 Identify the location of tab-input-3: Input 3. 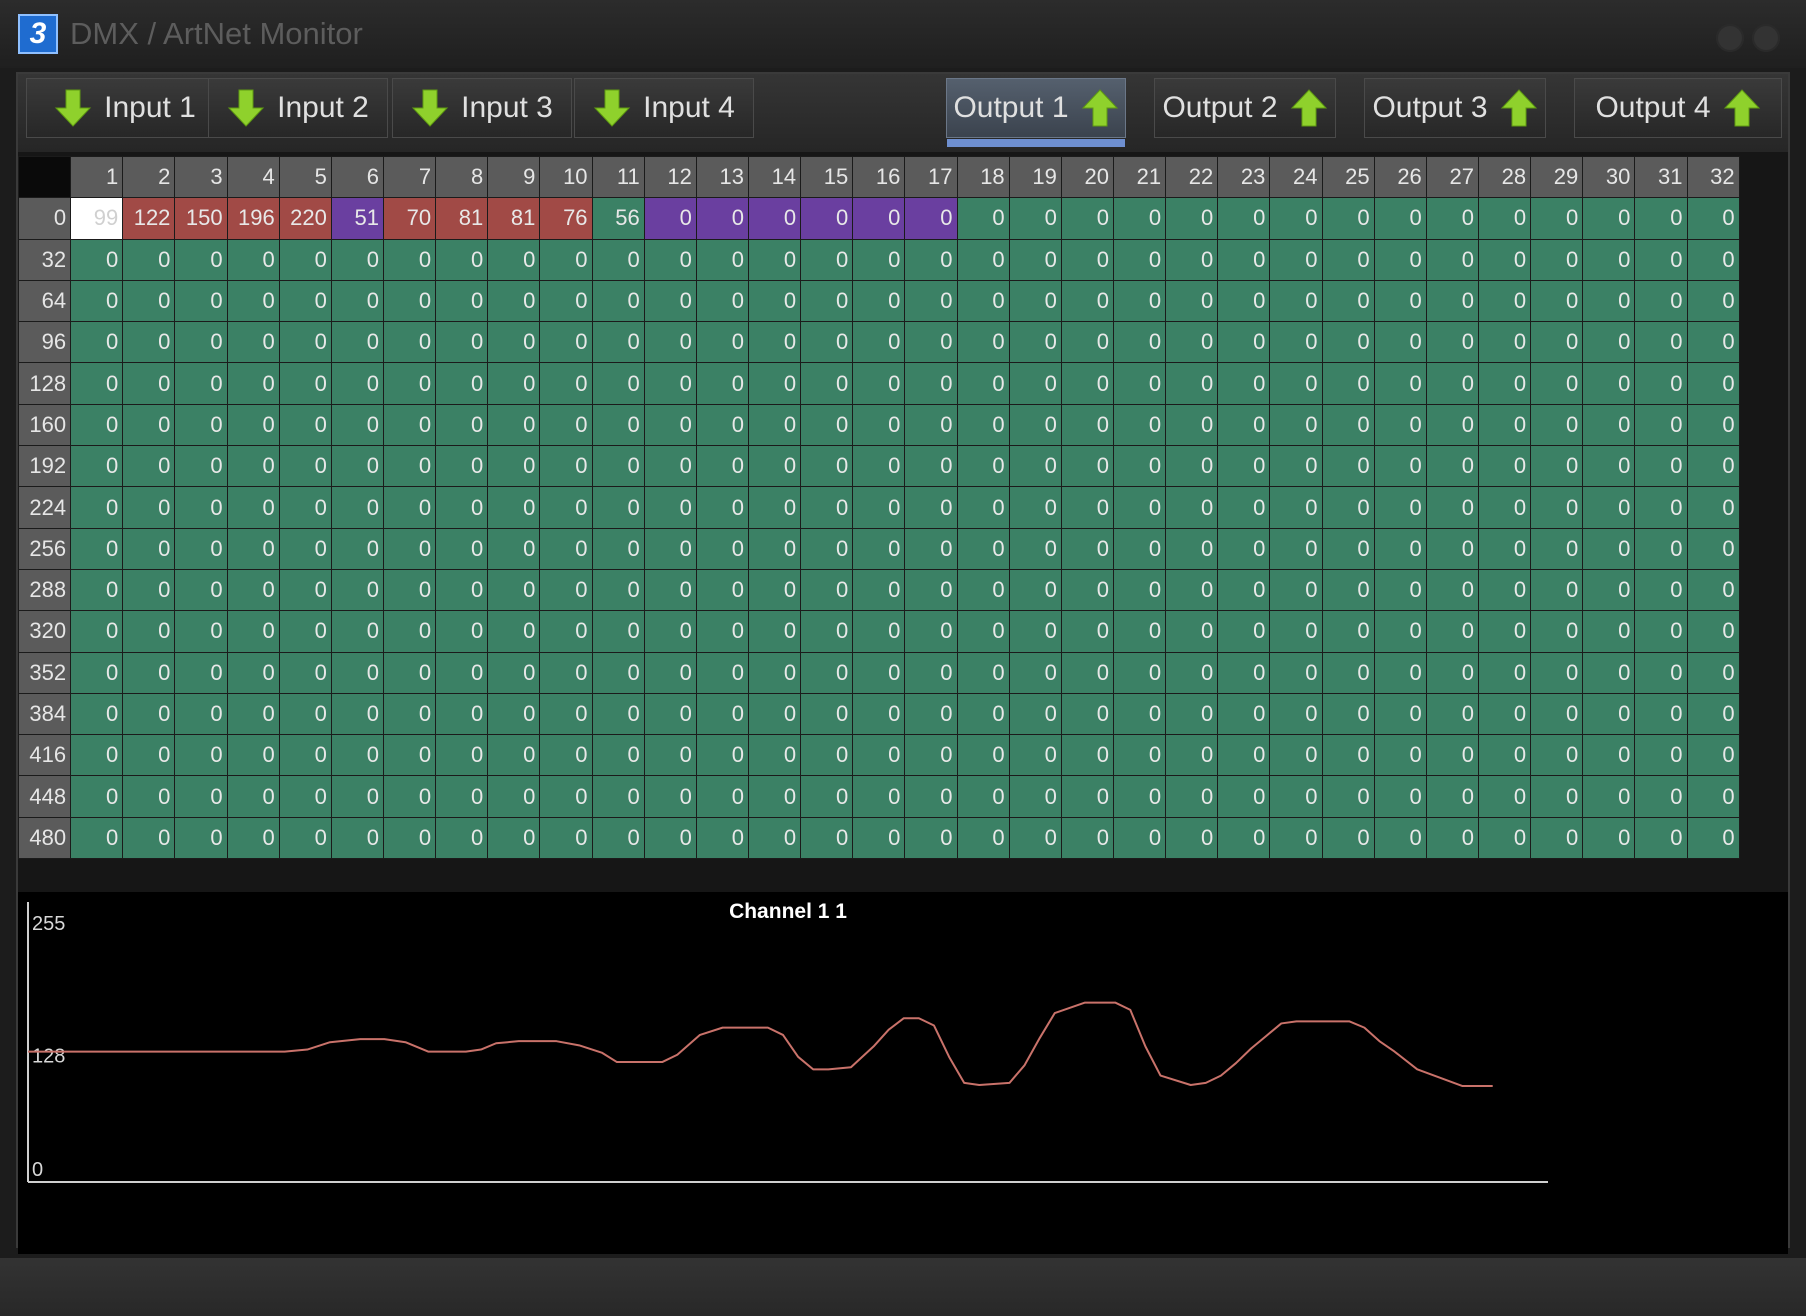
(482, 108).